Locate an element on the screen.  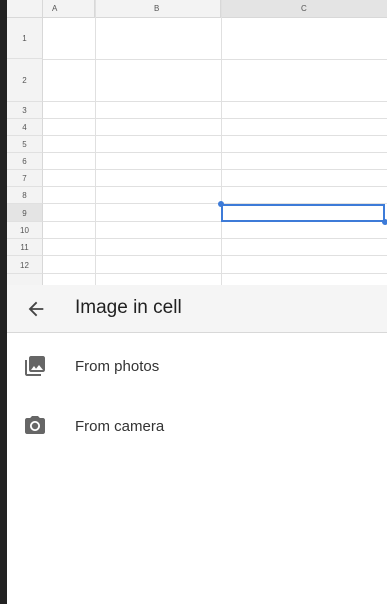
row-header-10: 10 is located at coordinates (25, 230).